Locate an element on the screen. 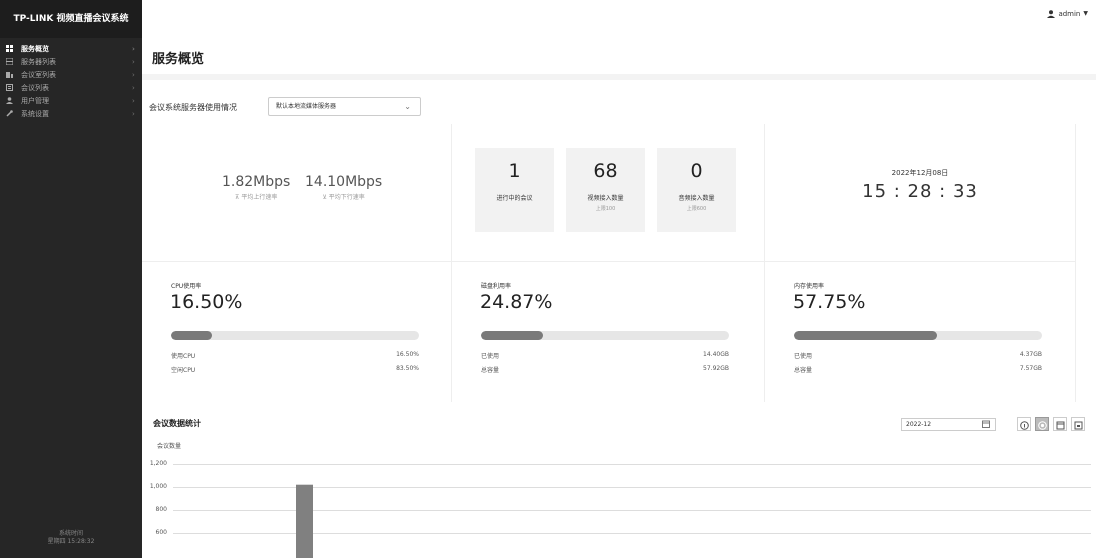 Image resolution: width=1096 pixels, height=558 pixels. username: admin is located at coordinates (1069, 13).